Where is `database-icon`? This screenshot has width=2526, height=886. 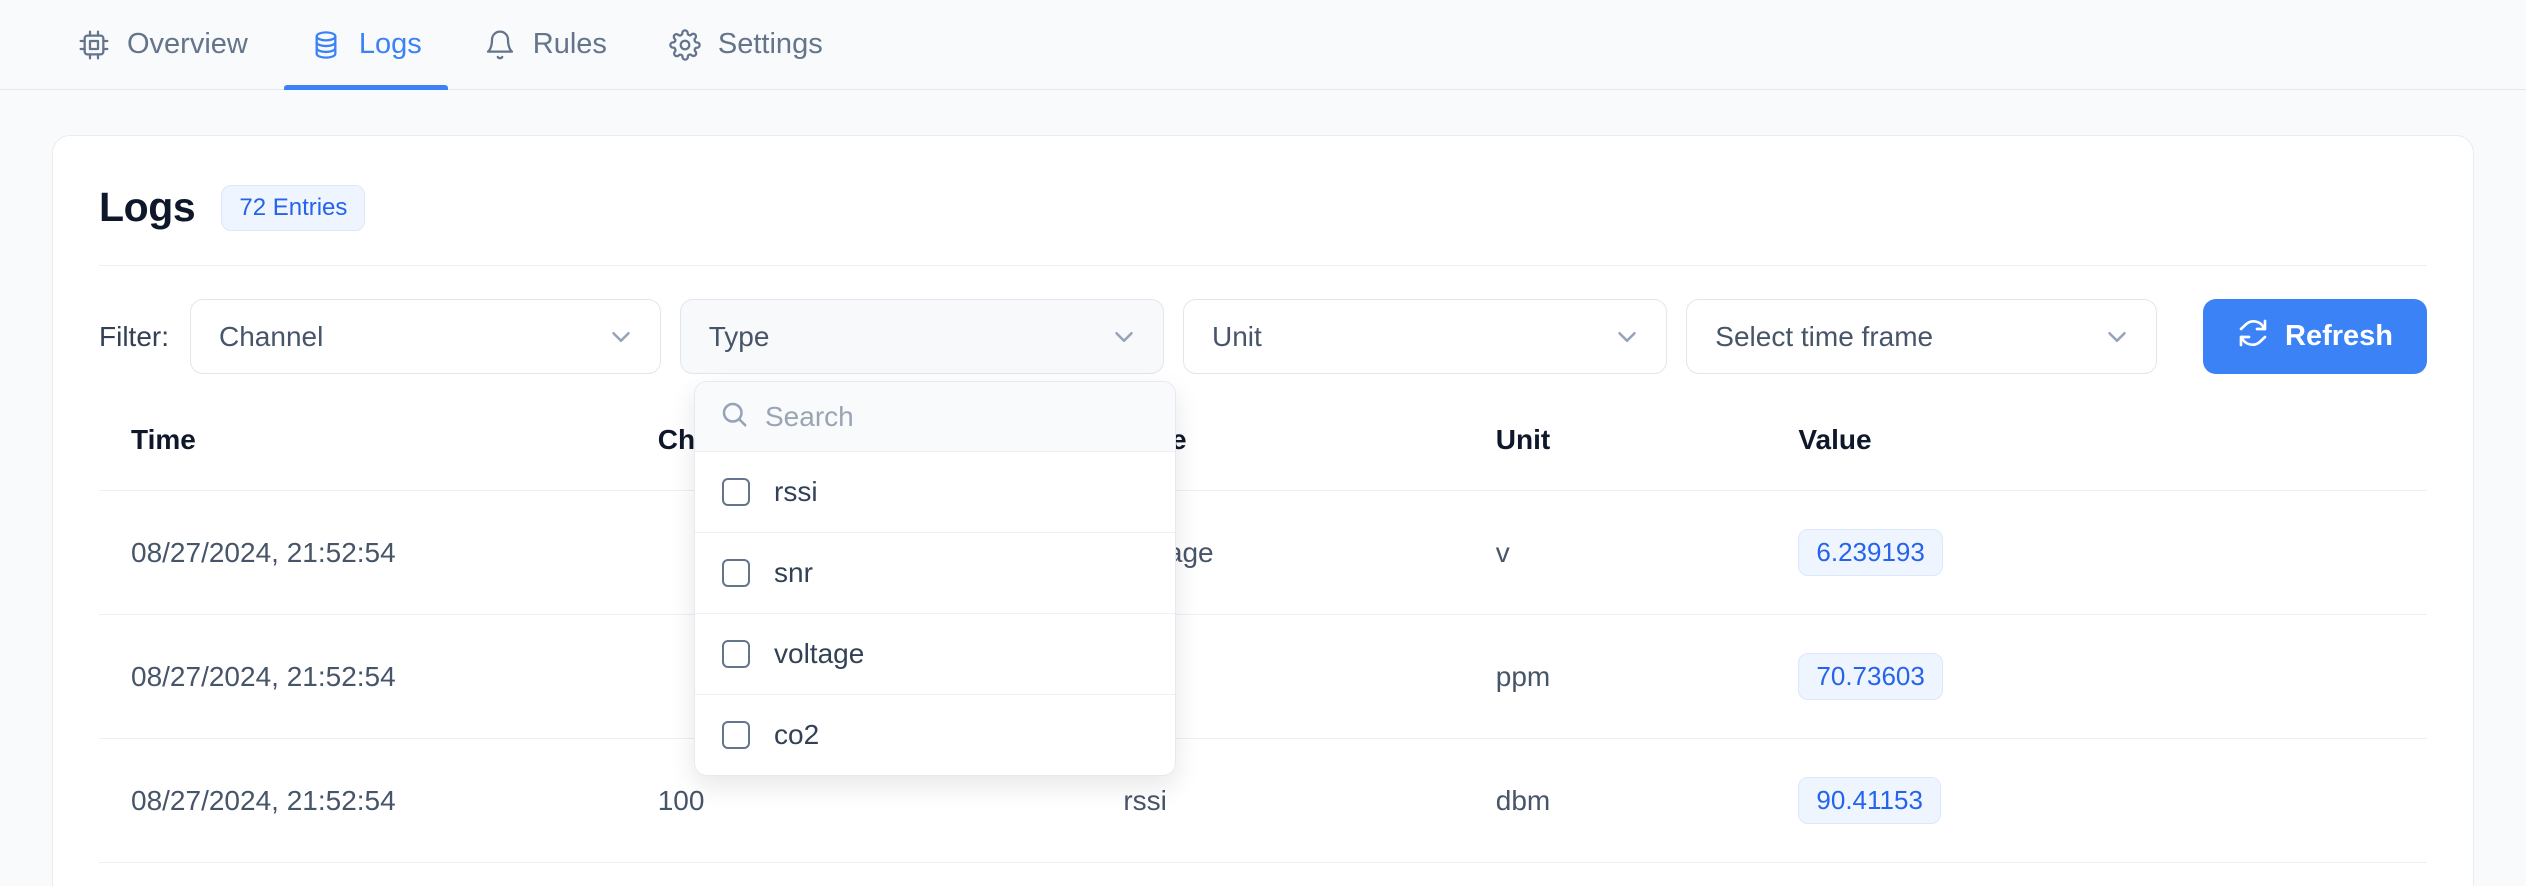 database-icon is located at coordinates (326, 45).